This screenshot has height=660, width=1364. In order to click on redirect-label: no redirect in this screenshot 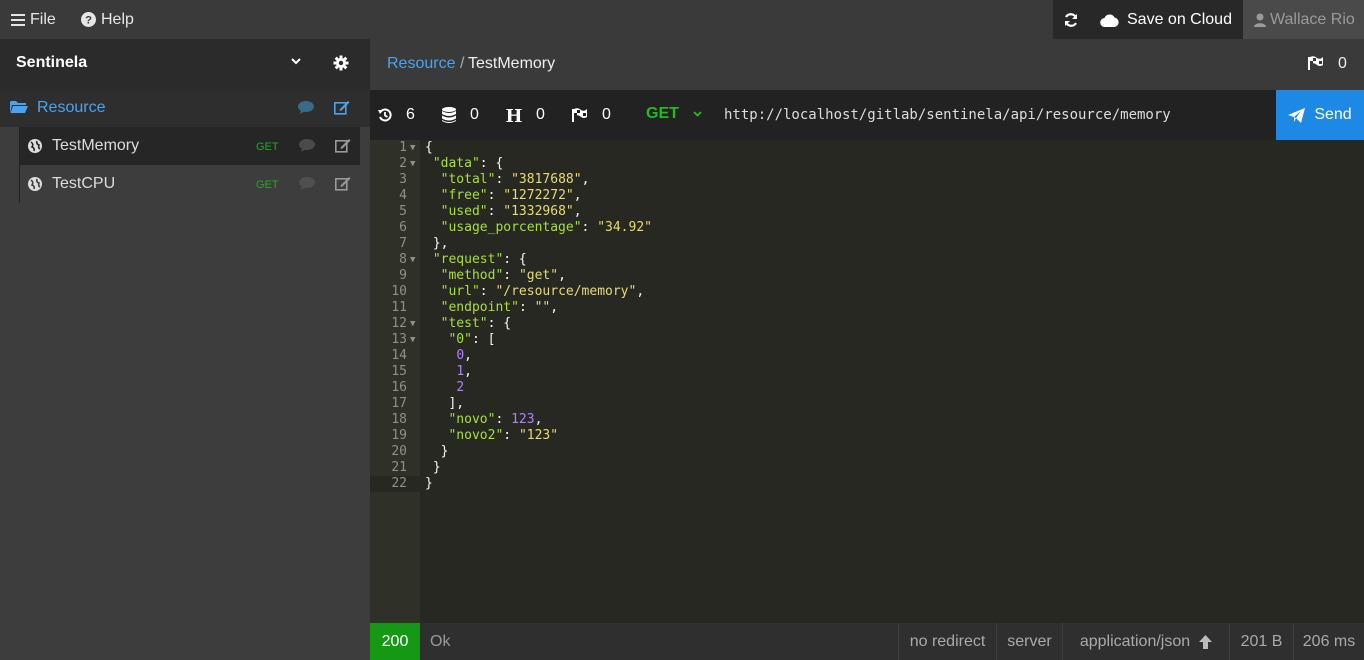, I will do `click(947, 641)`.